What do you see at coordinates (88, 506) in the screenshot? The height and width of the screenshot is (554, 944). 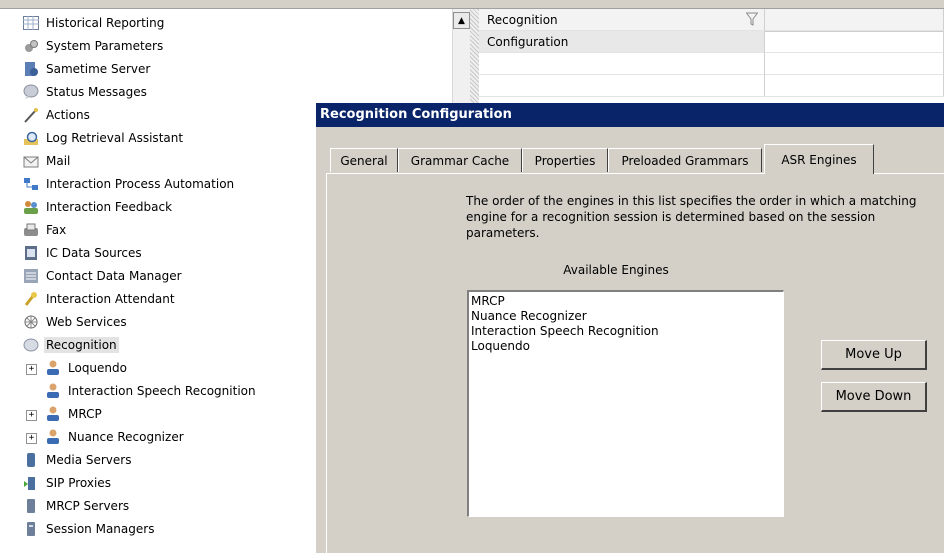 I see `tree-item-label: MRCP Servers` at bounding box center [88, 506].